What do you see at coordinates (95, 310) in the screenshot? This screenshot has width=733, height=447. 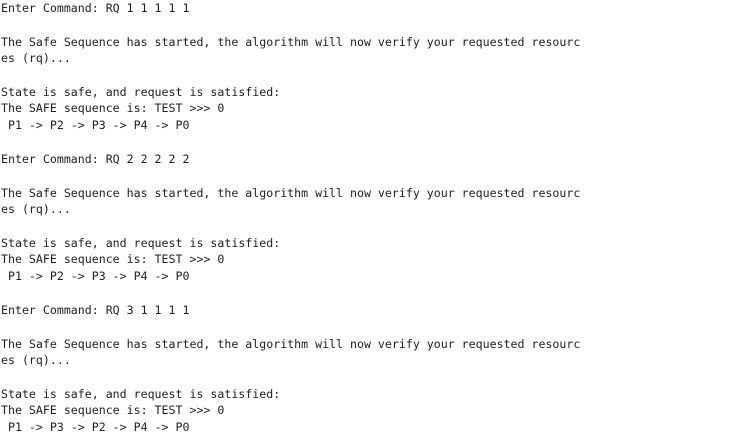 I see `command-line: Enter Command: RQ 3 1 1 1 1` at bounding box center [95, 310].